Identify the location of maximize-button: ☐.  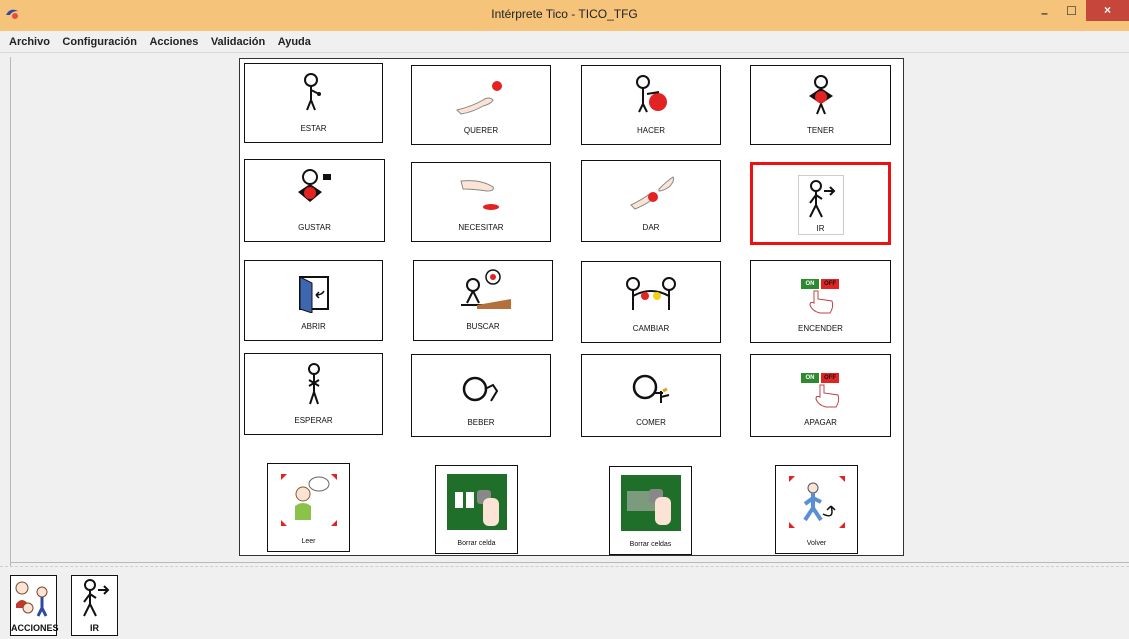
(1071, 14).